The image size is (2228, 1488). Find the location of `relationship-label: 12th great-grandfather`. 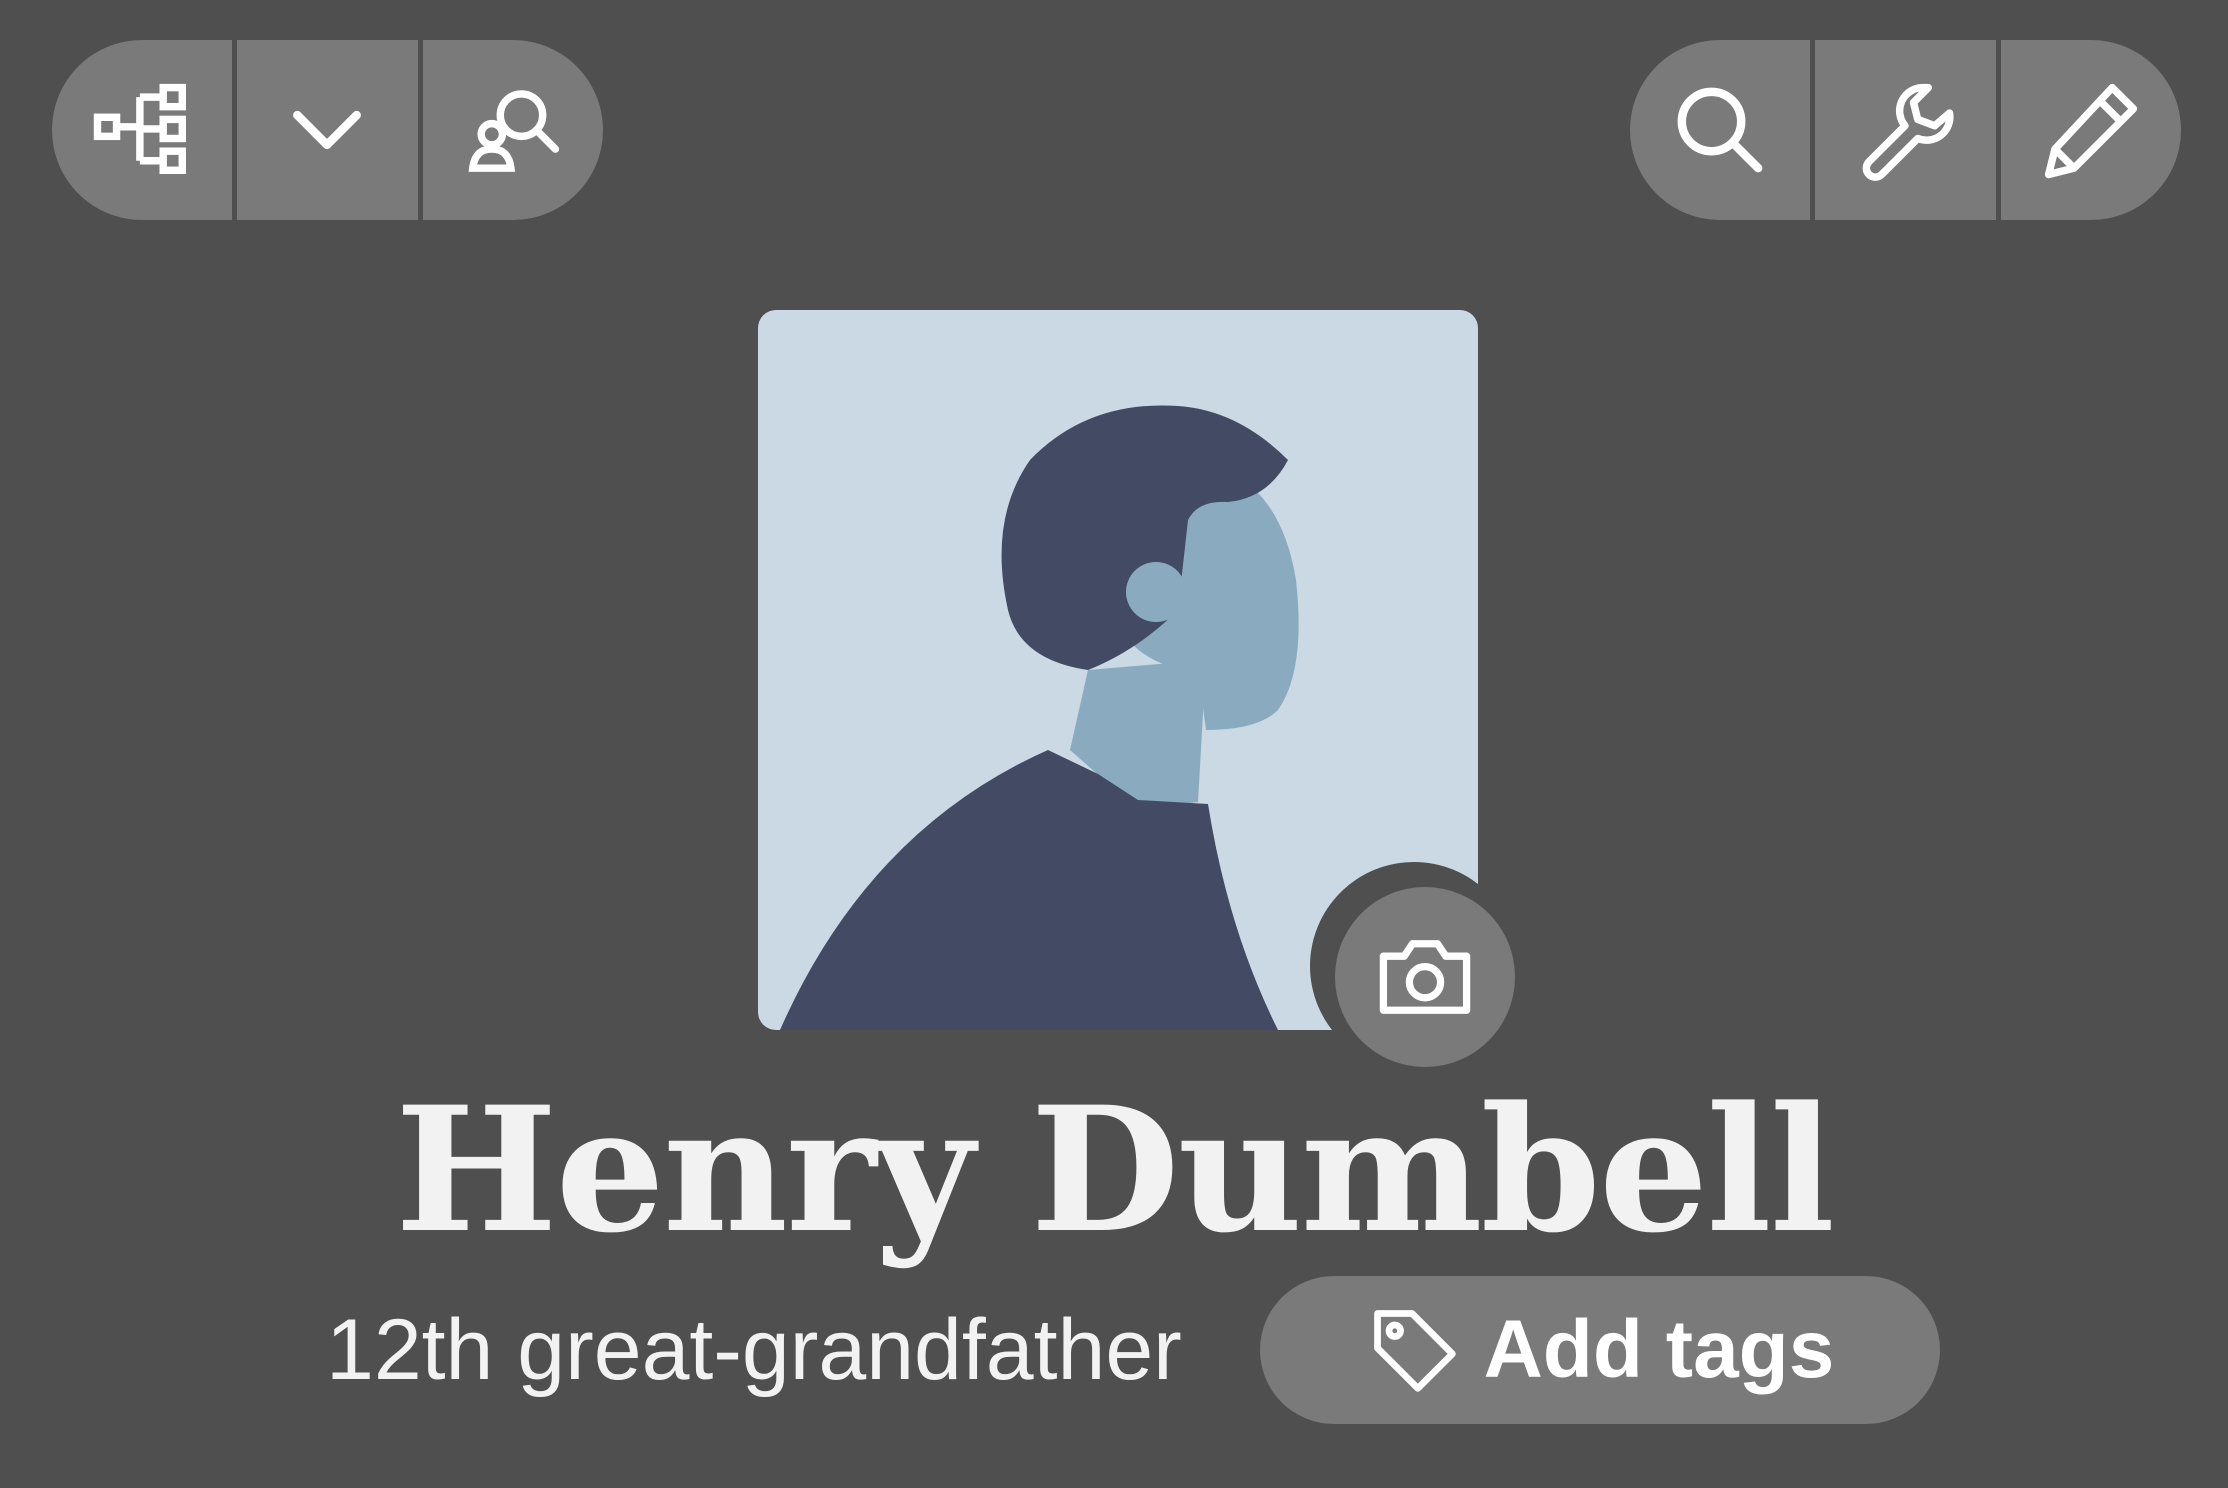

relationship-label: 12th great-grandfather is located at coordinates (754, 1350).